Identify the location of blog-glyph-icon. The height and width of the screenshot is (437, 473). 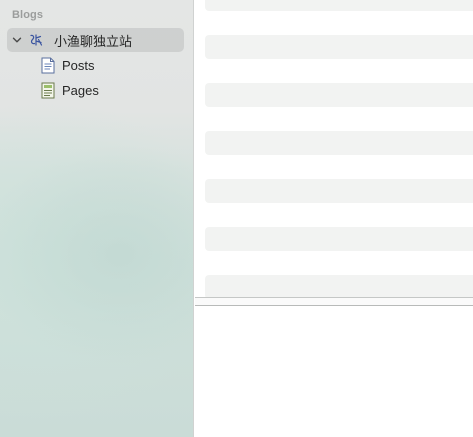
(36, 40).